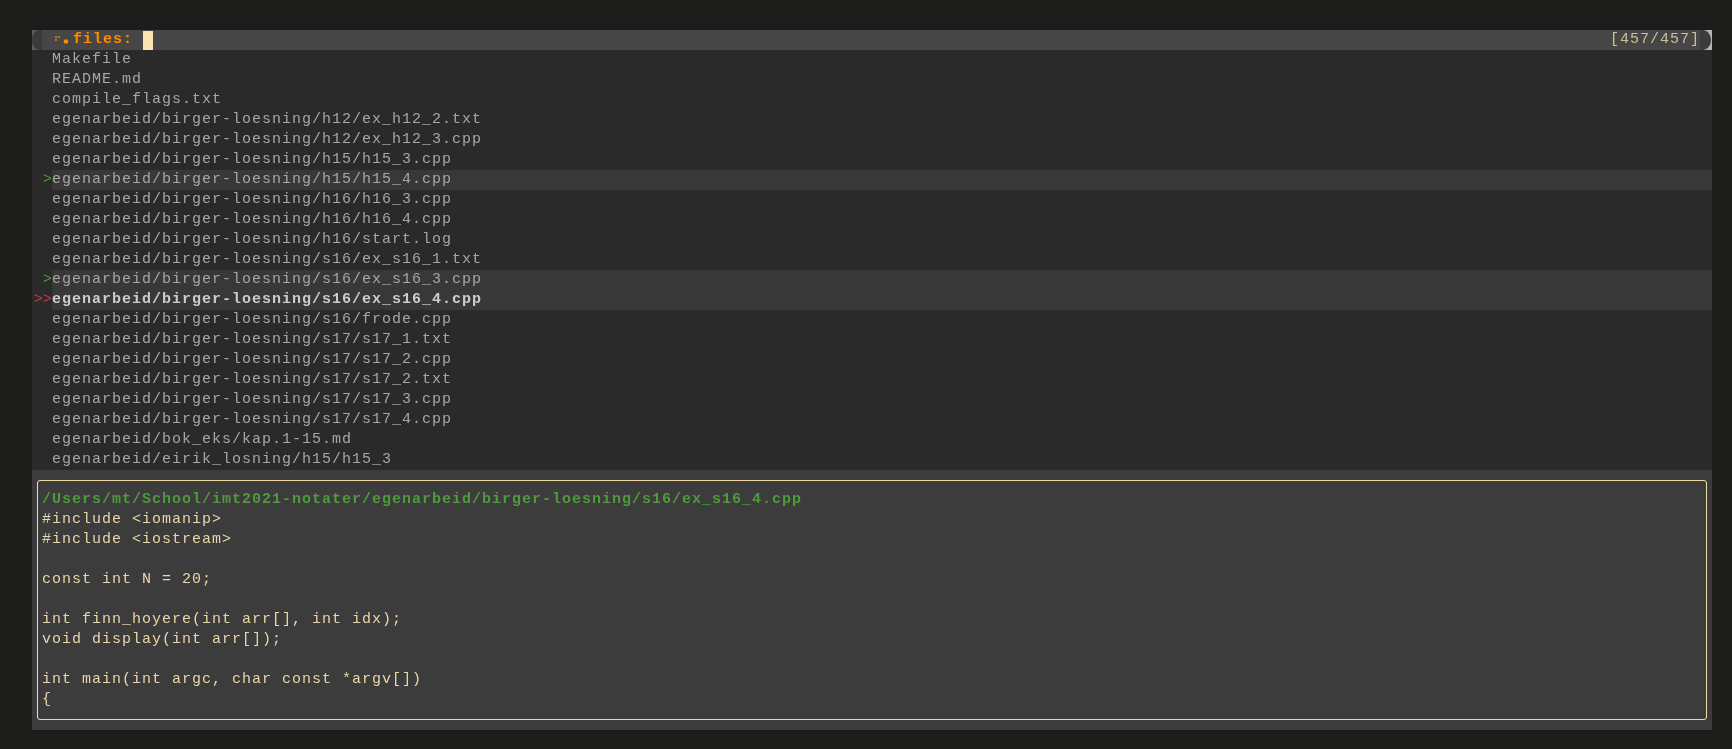 The height and width of the screenshot is (749, 1732). I want to click on match-counter: [457/457], so click(1655, 40).